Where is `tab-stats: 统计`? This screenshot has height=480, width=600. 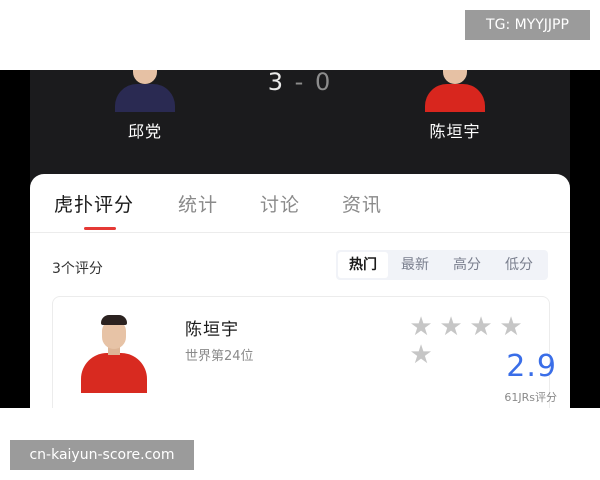 tab-stats: 统计 is located at coordinates (198, 203).